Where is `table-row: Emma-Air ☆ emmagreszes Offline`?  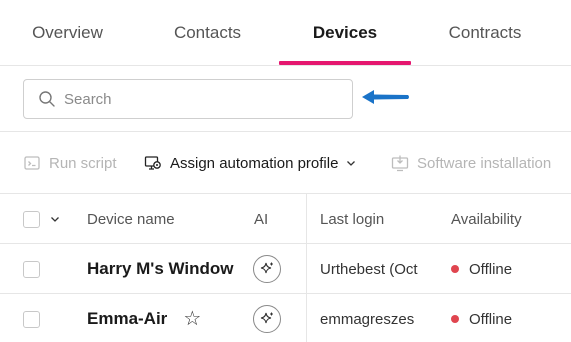
table-row: Emma-Air ☆ emmagreszes Offline is located at coordinates (285, 318).